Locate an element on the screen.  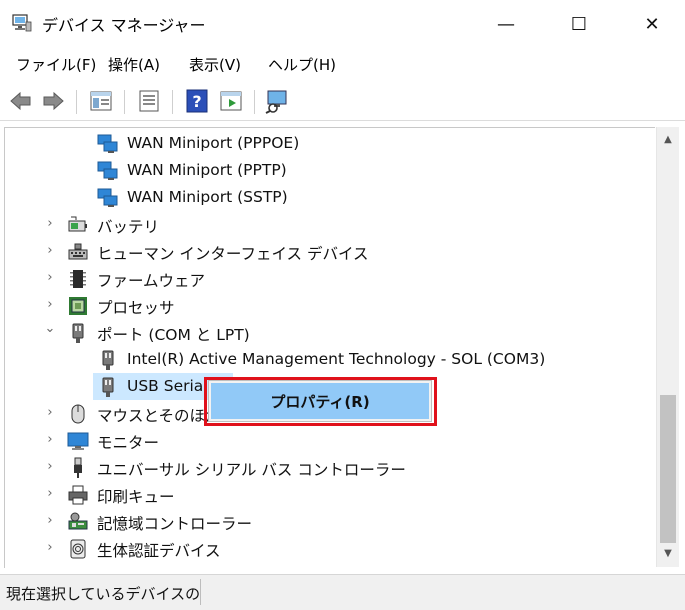
tree-item-label: 生体認証デバイス is located at coordinates (159, 551).